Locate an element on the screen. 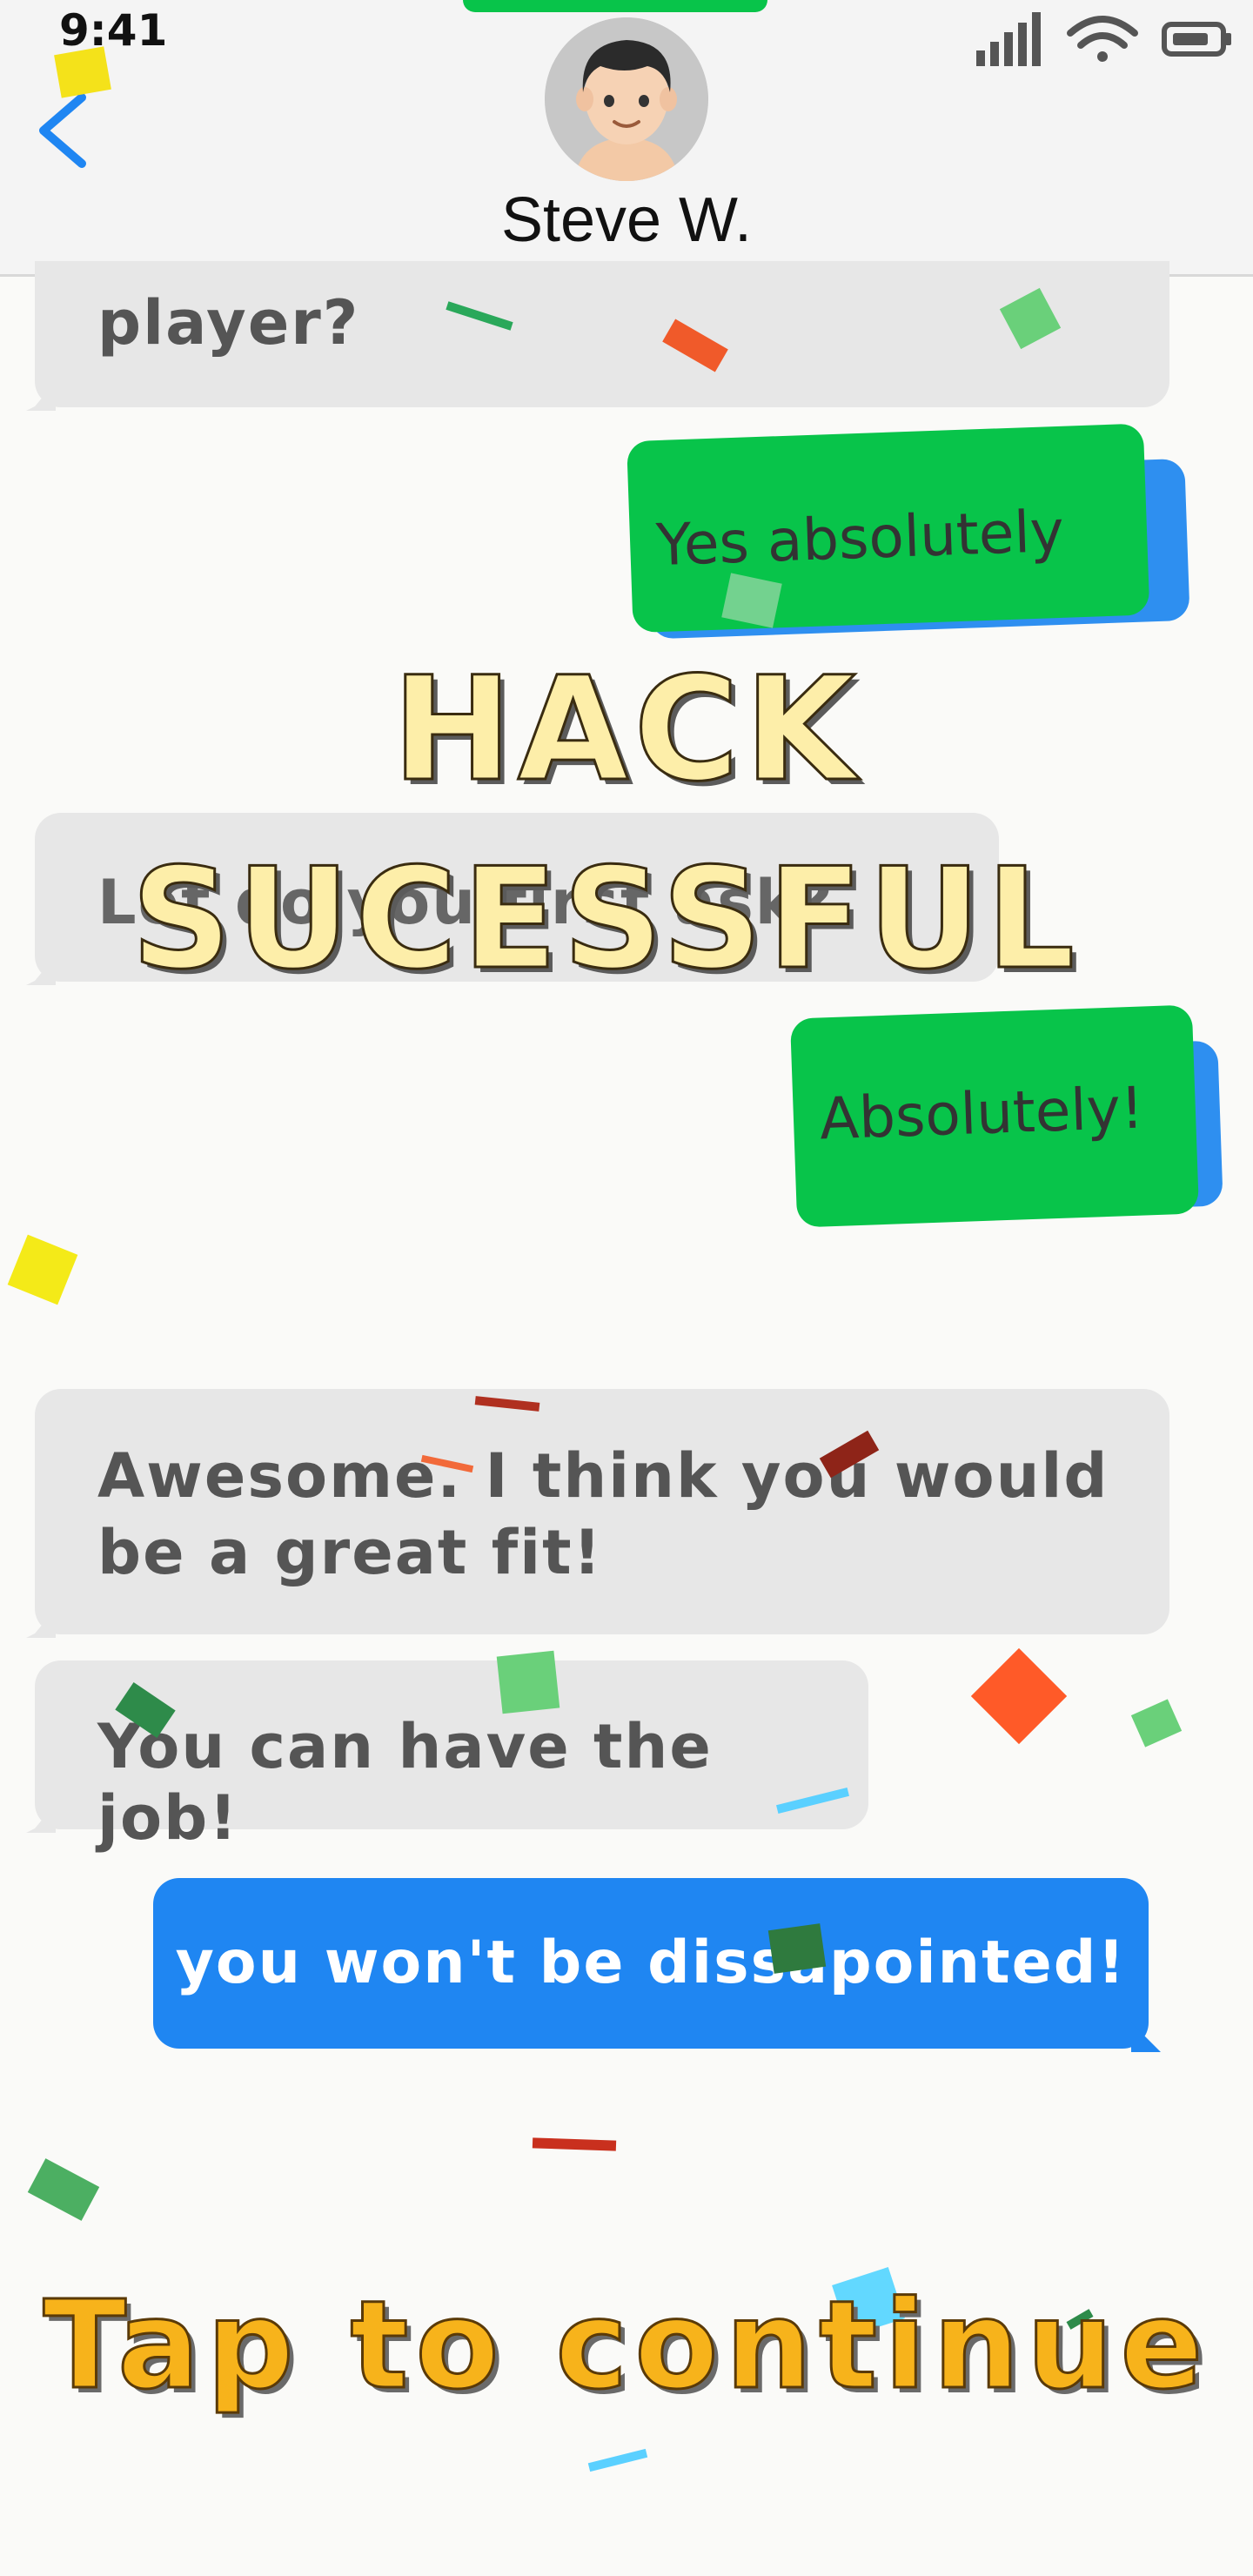 The width and height of the screenshot is (1253, 2576). message-bubble-received: You can have the job! is located at coordinates (451, 1757).